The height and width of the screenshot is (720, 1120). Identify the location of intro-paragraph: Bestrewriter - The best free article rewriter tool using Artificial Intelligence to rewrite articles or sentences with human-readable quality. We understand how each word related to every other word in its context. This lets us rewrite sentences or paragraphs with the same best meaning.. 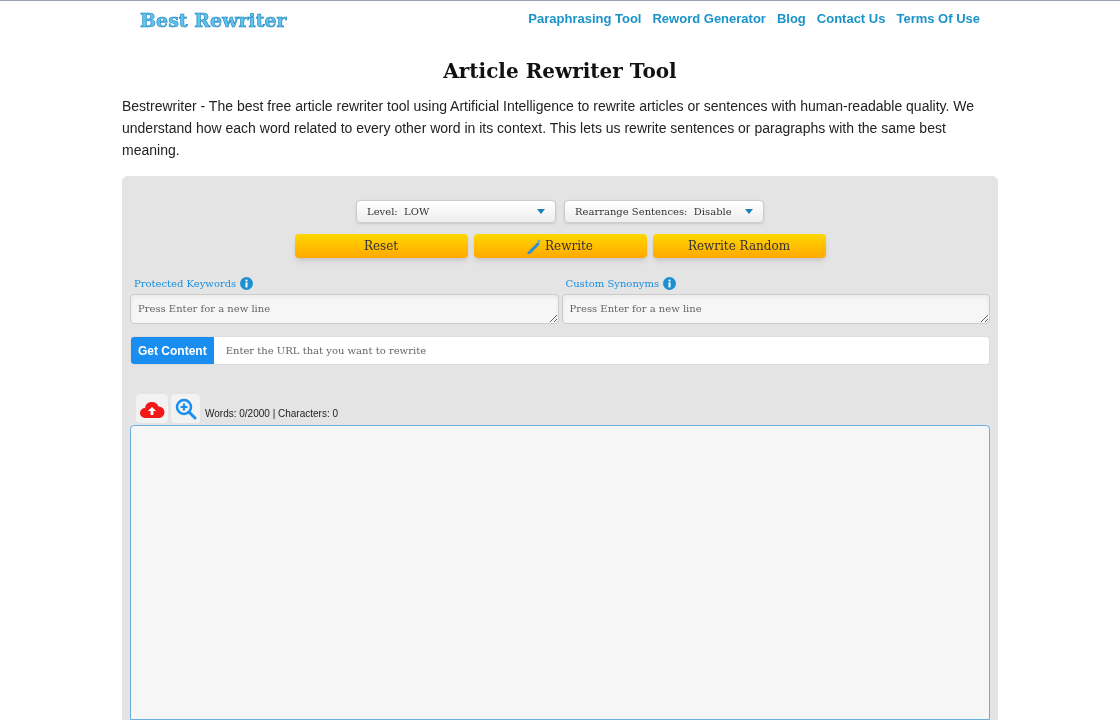
(549, 128).